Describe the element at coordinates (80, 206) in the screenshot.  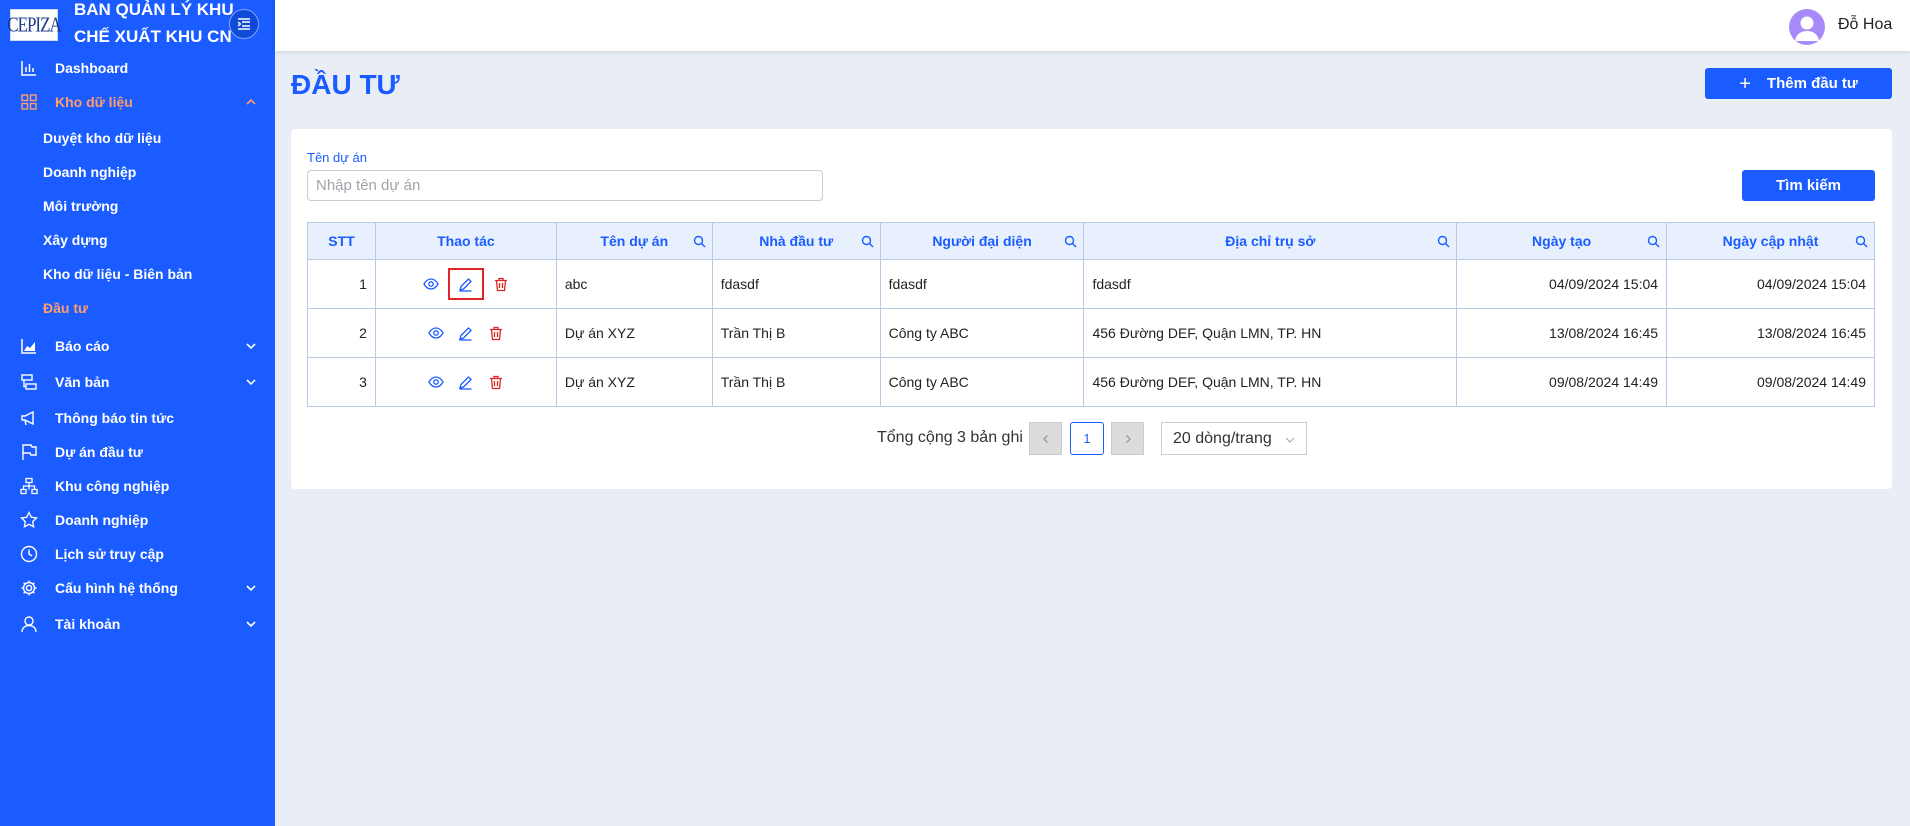
I see `sidebar-subitem-moi-truong: Môi trường` at that location.